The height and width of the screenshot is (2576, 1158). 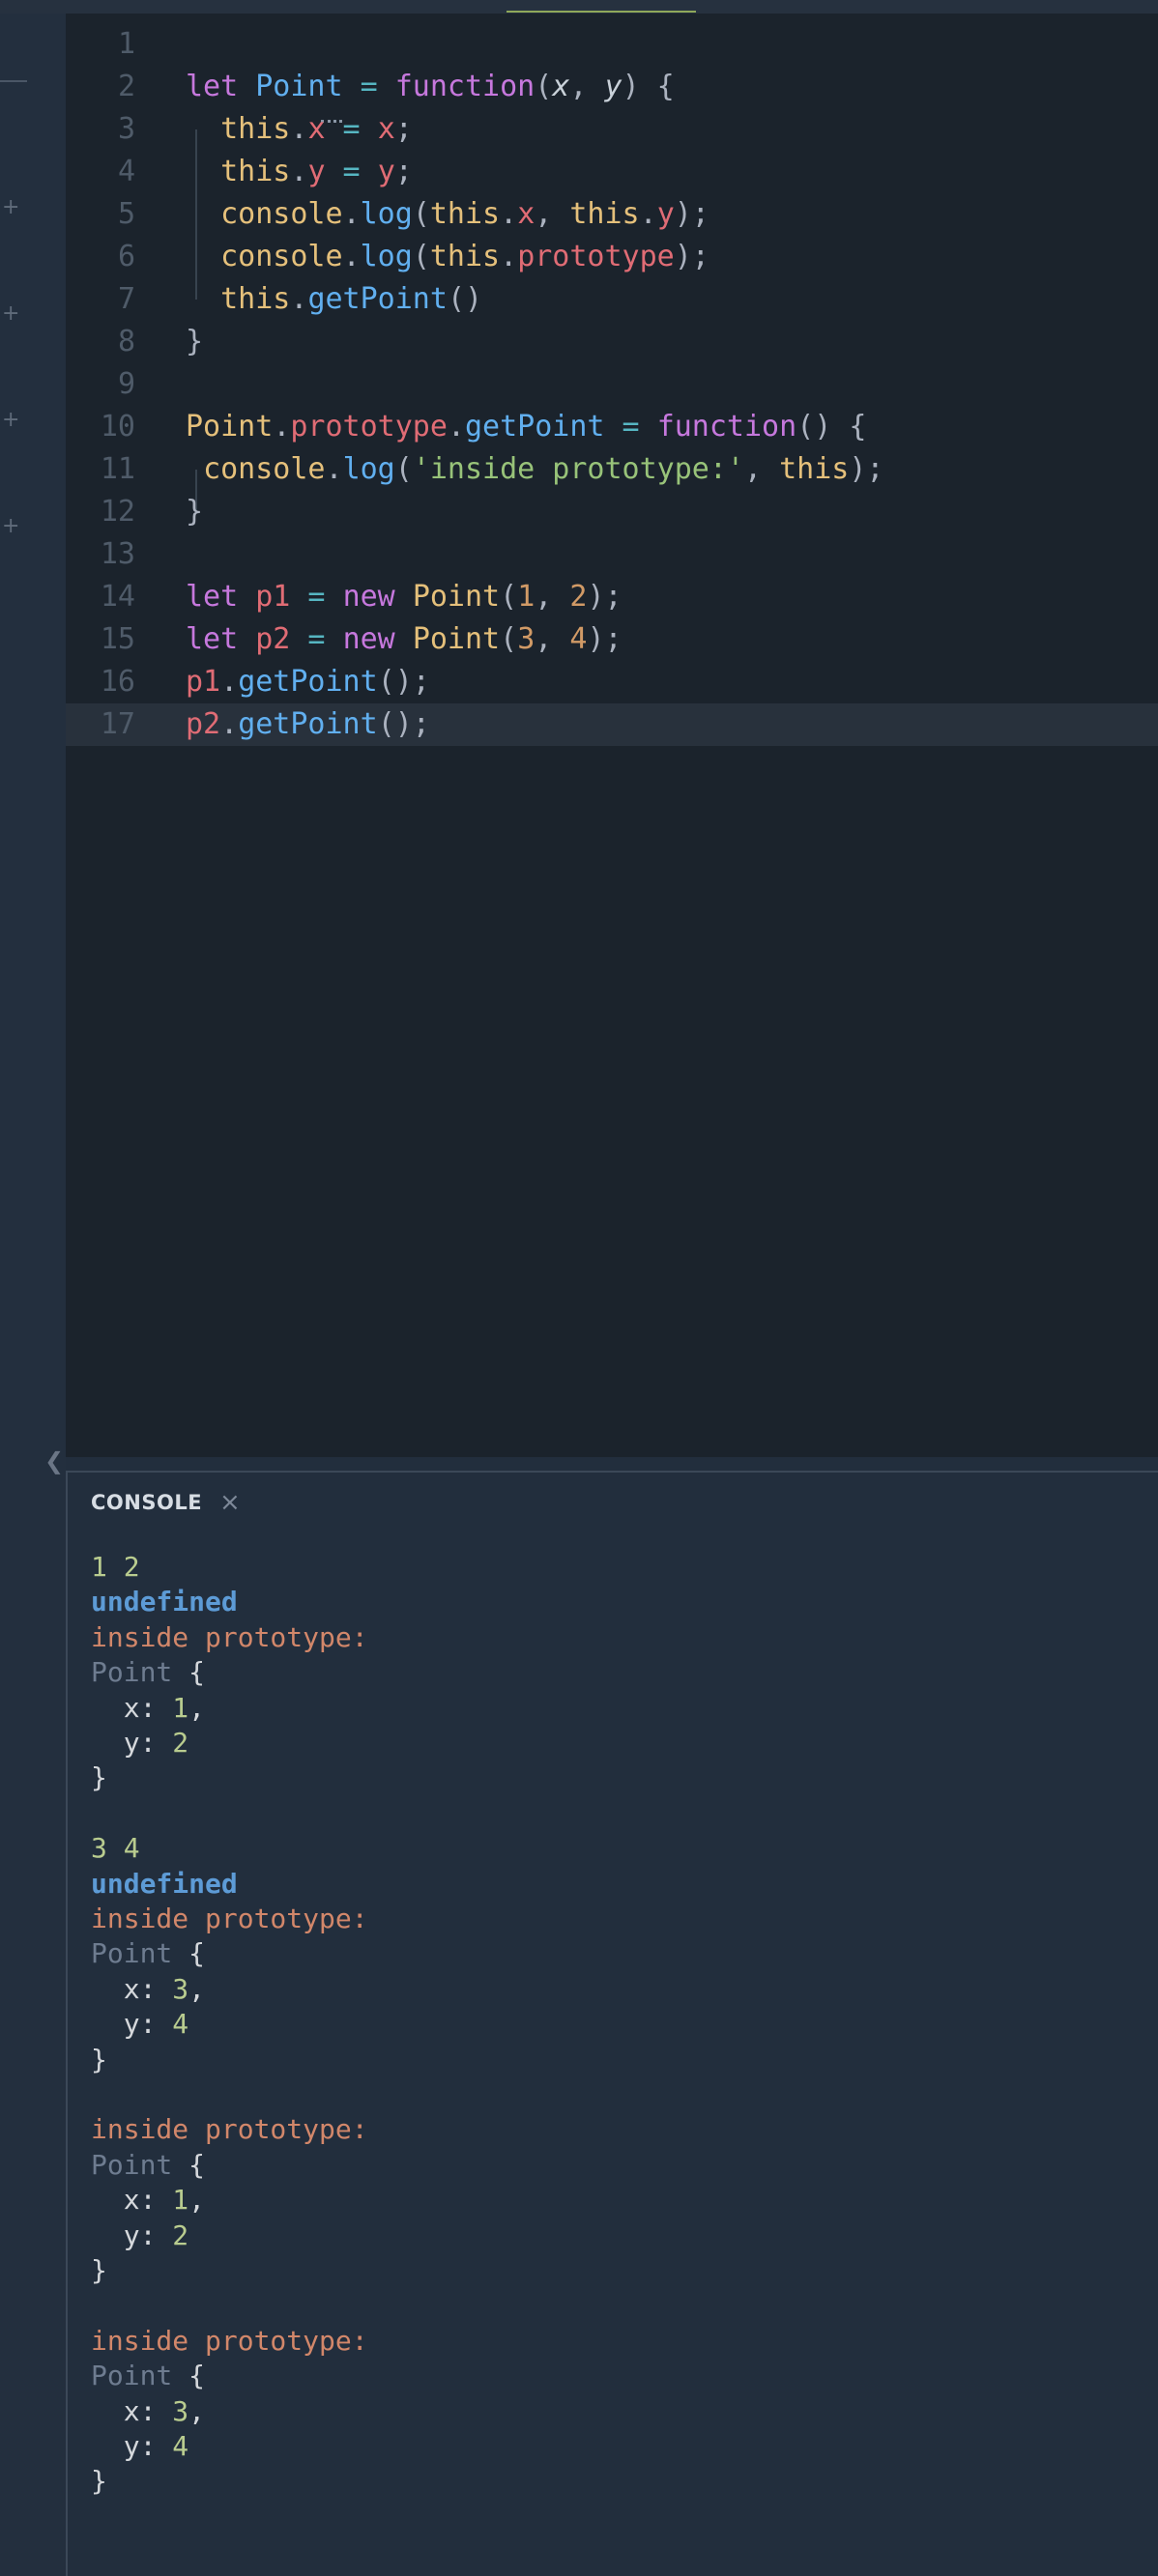 I want to click on code-token: 3, so click(x=526, y=639).